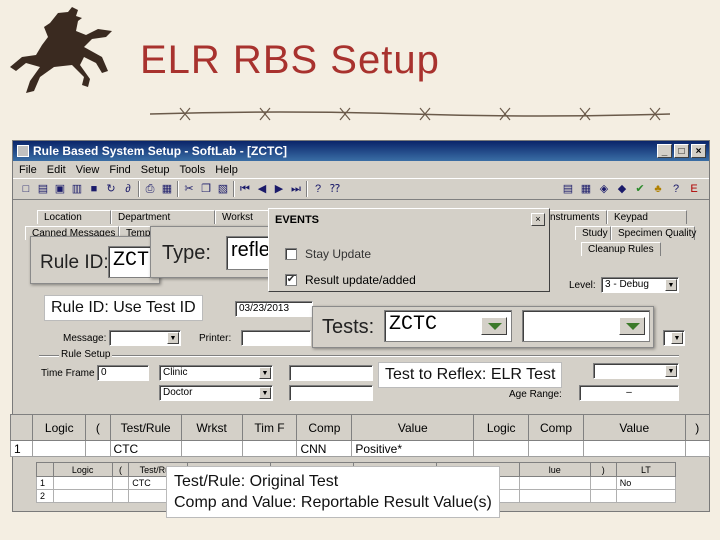 The width and height of the screenshot is (720, 540). I want to click on next-icon: ▶, so click(279, 189).